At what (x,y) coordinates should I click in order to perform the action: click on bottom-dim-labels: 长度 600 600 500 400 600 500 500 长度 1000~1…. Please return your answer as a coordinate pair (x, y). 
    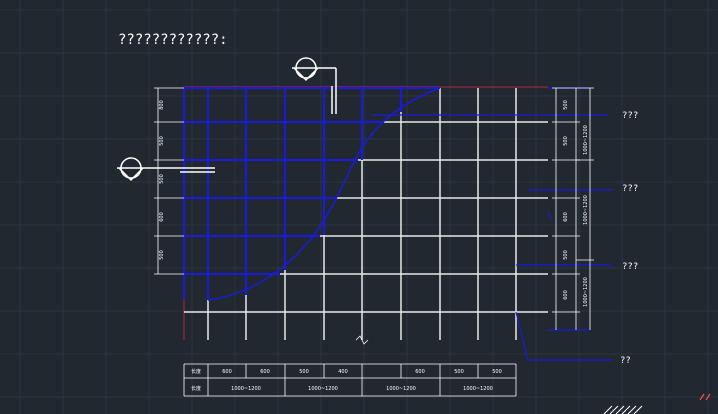
    Looking at the image, I should click on (346, 380).